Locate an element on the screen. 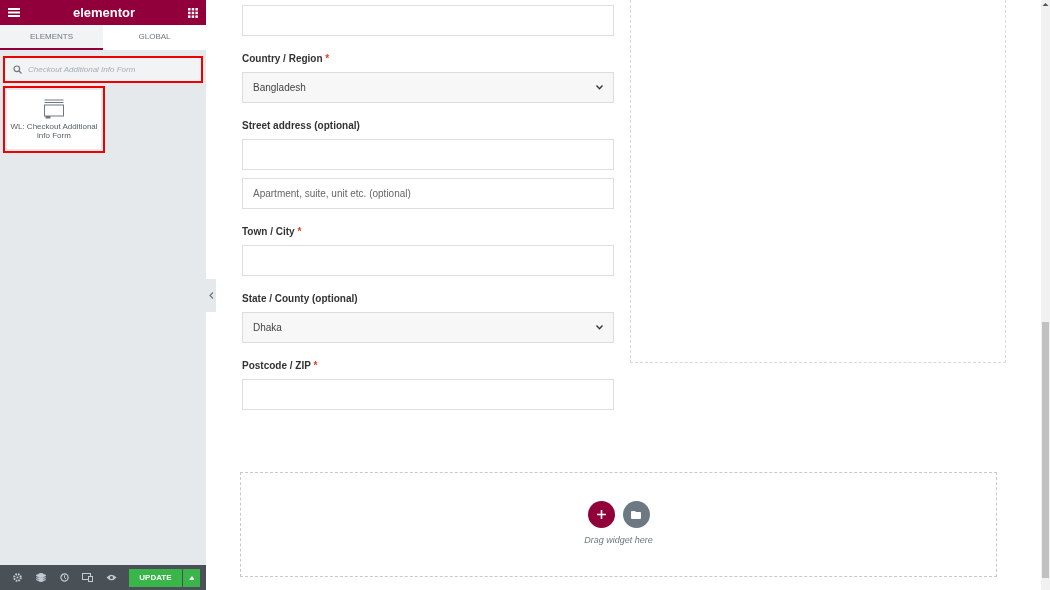 The width and height of the screenshot is (1050, 590). field-label: Street address (optional) is located at coordinates (301, 126).